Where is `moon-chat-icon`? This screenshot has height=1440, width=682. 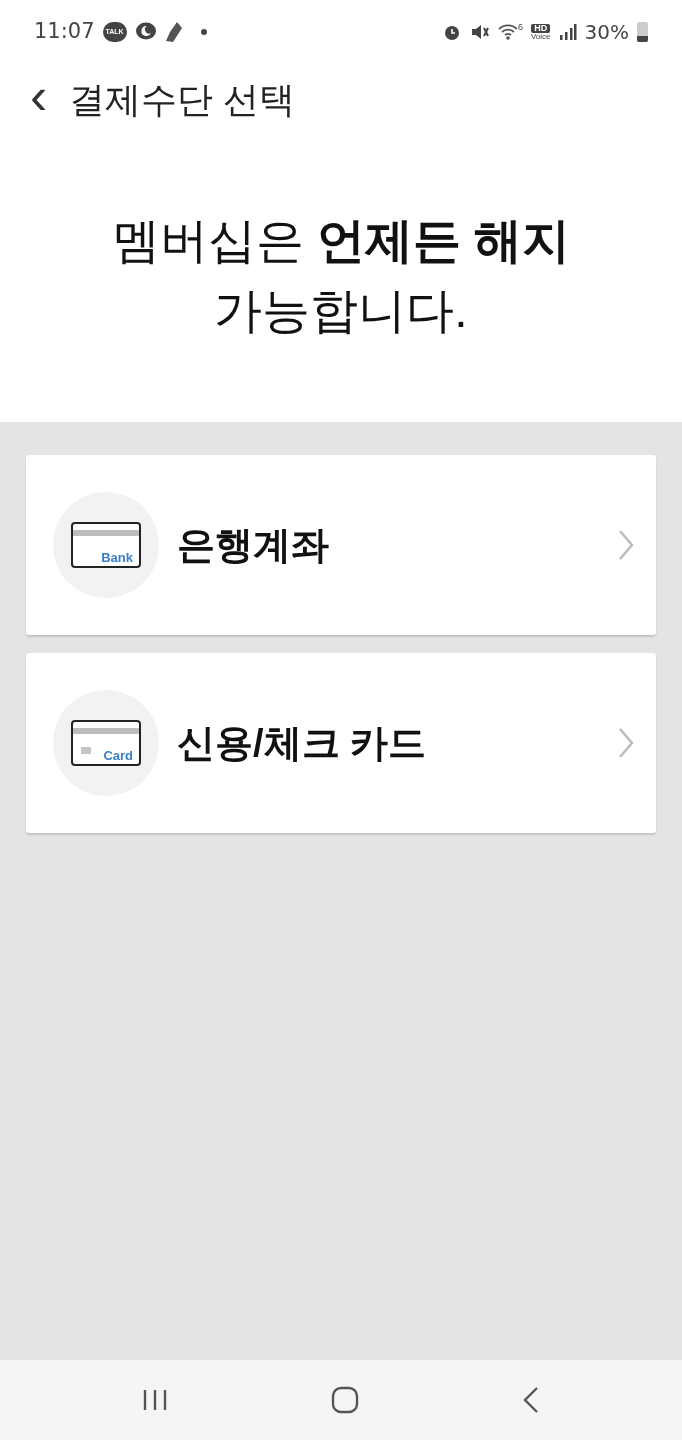
moon-chat-icon is located at coordinates (145, 32).